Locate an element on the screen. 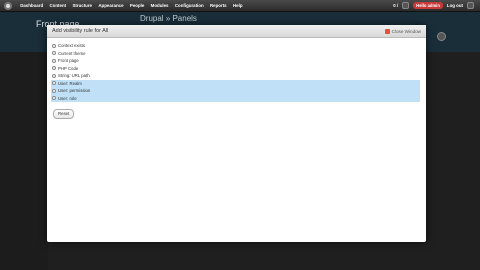  option-user-role: User: role is located at coordinates (235, 98).